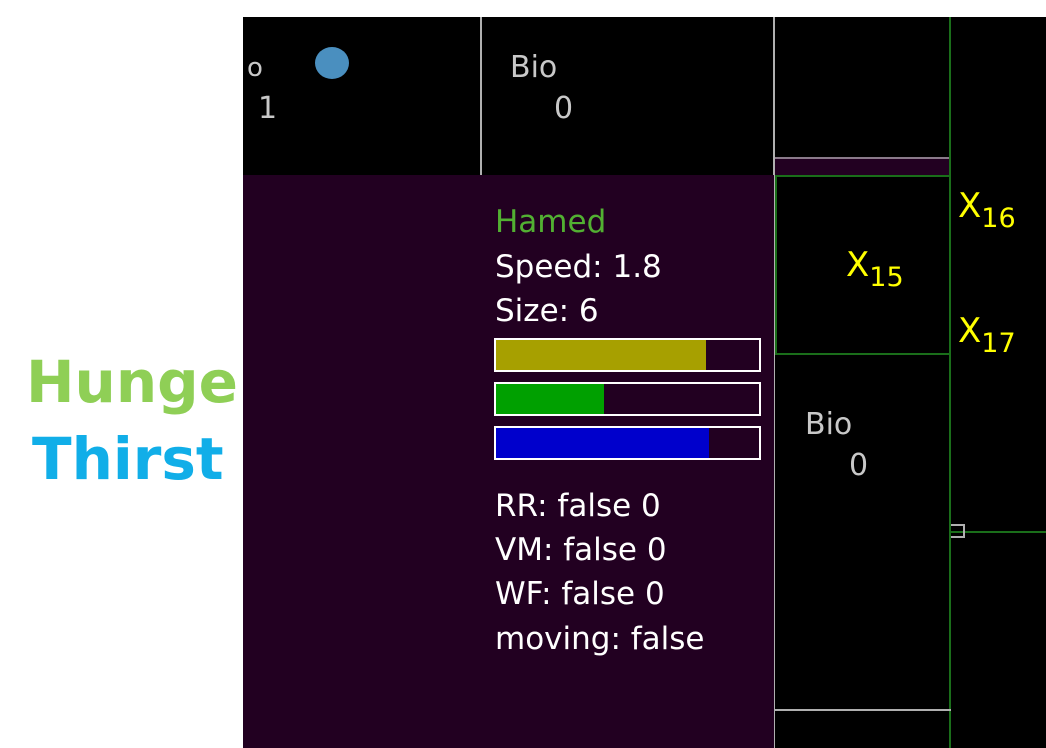 This screenshot has height=748, width=1046. Describe the element at coordinates (132, 382) in the screenshot. I see `hunger-legend: Hunge` at that location.